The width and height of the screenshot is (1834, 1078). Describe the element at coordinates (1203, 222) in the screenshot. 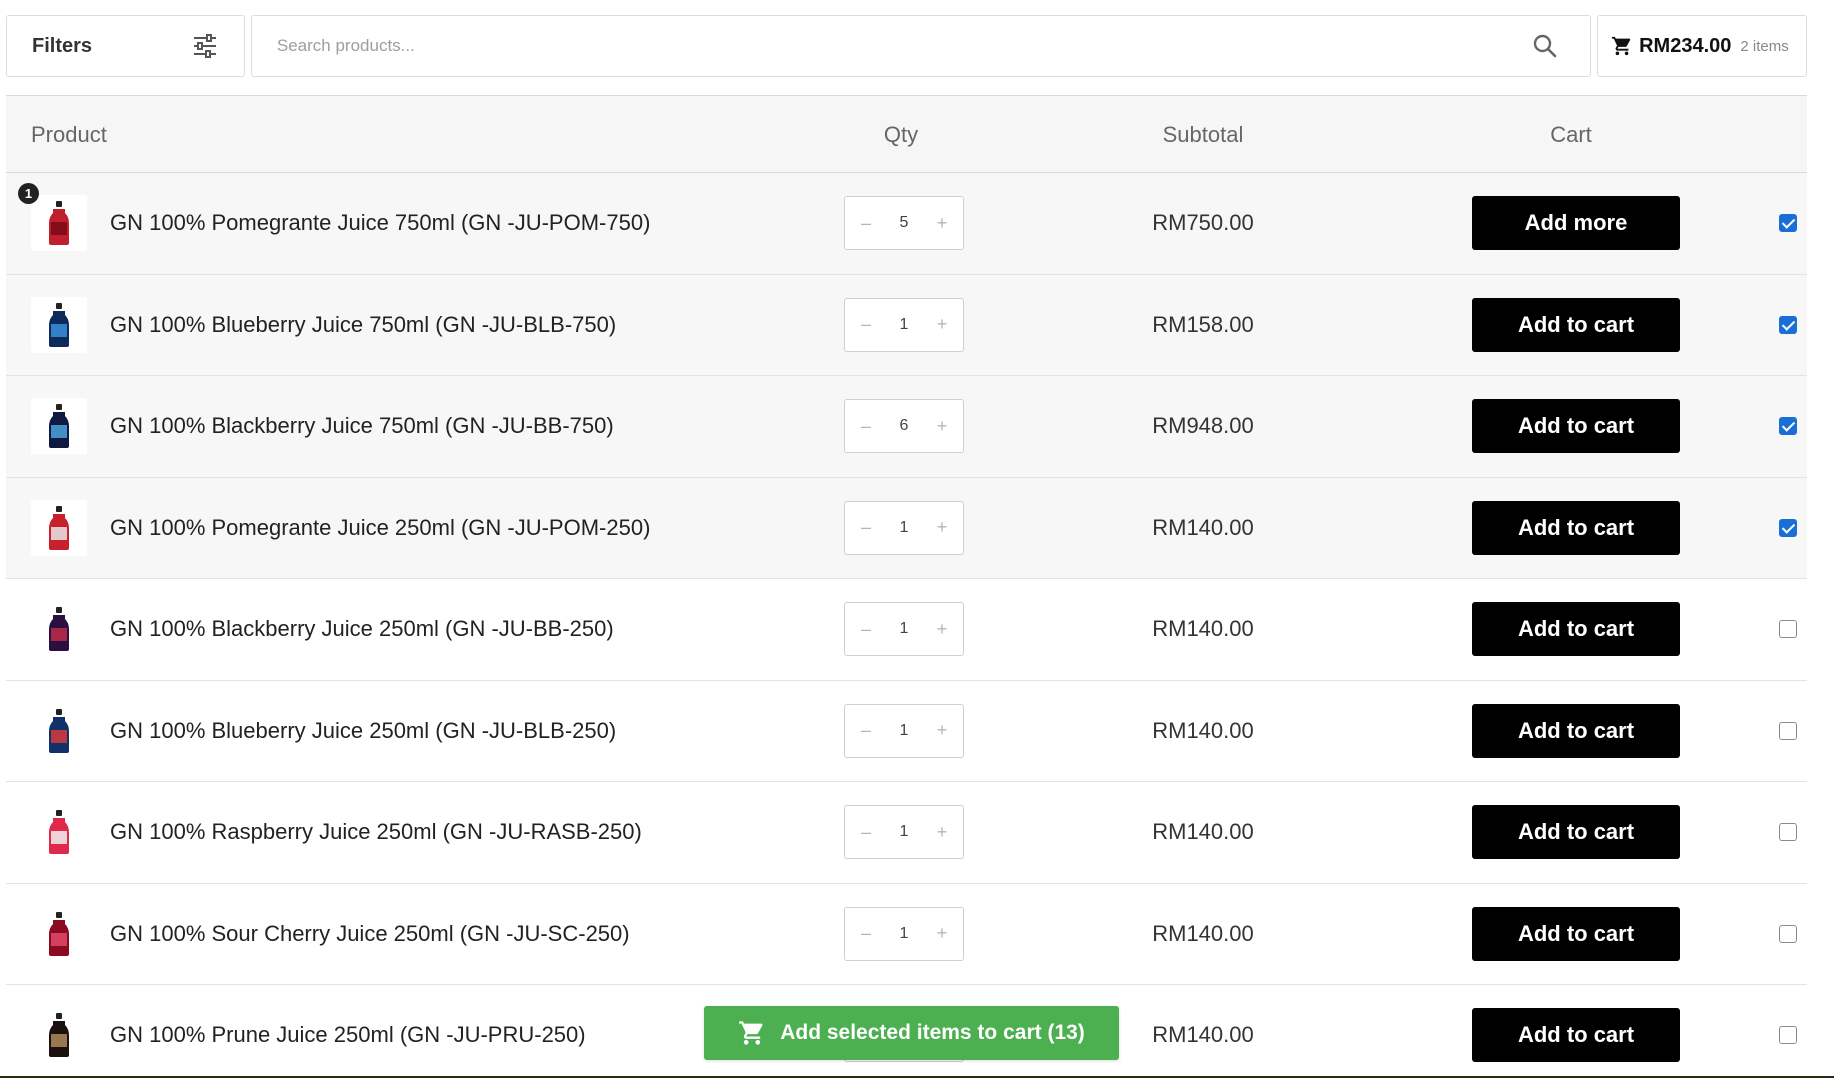

I see `row-subtotal: RM750.00` at that location.